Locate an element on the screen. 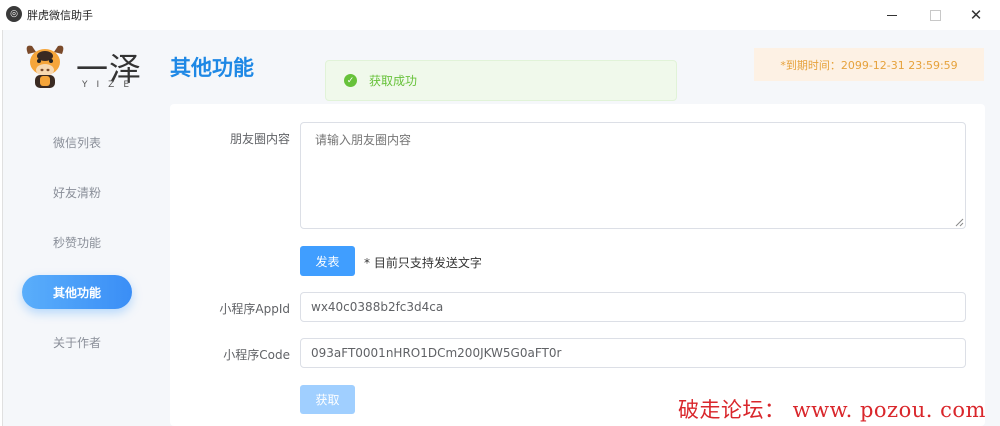 This screenshot has width=1000, height=426. code-label: 小程序Code is located at coordinates (256, 355).